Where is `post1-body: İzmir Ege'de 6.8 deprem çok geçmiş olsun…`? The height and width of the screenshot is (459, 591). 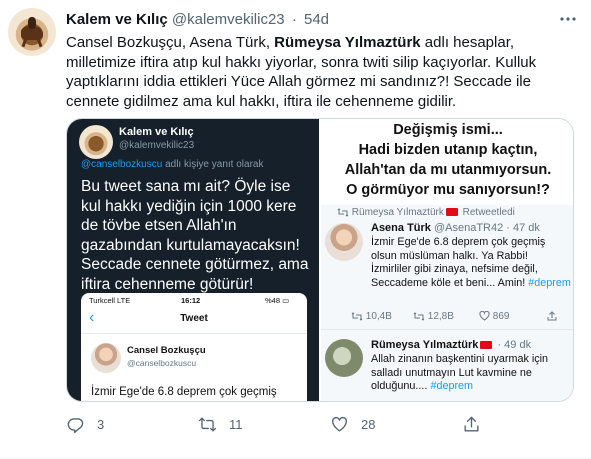
post1-body: İzmir Ege'de 6.8 deprem çok geçmiş olsun… is located at coordinates (458, 262).